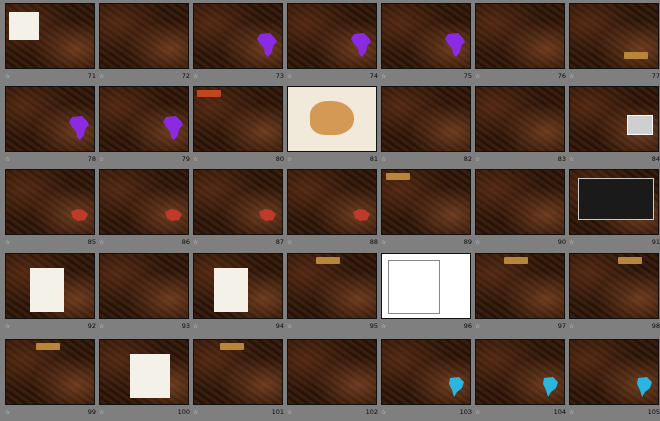  I want to click on slide-thumbnail-cell: ☆ 77, so click(614, 43).